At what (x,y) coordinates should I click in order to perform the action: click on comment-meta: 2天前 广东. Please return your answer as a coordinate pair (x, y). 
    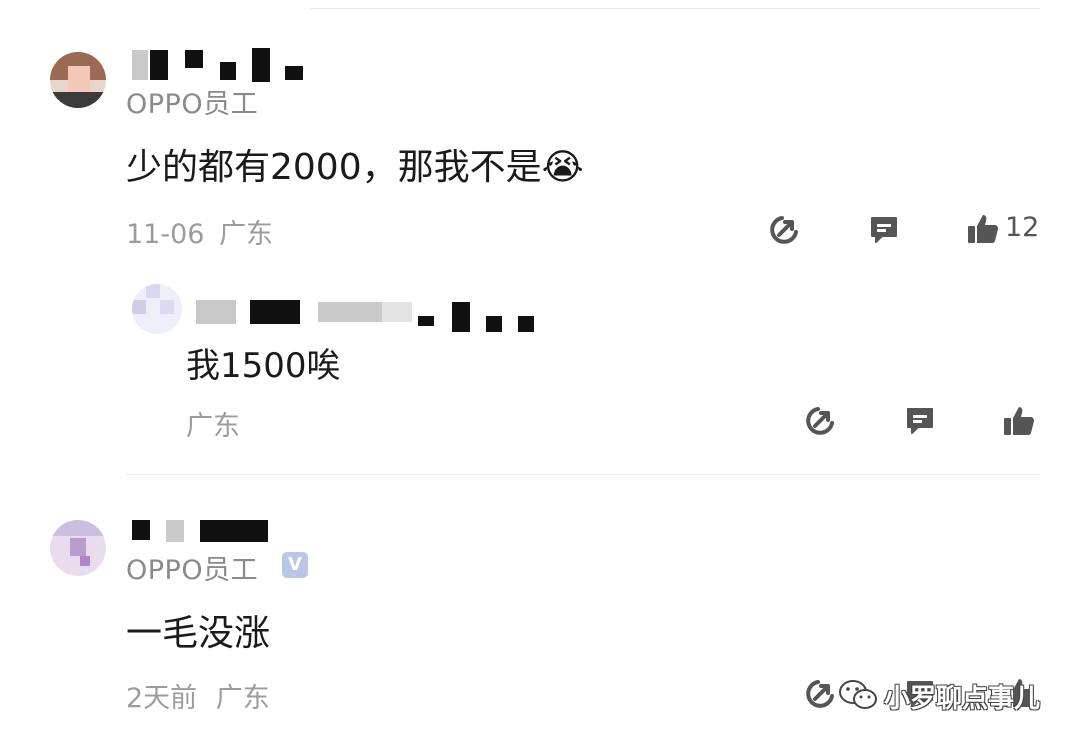
    Looking at the image, I should click on (198, 695).